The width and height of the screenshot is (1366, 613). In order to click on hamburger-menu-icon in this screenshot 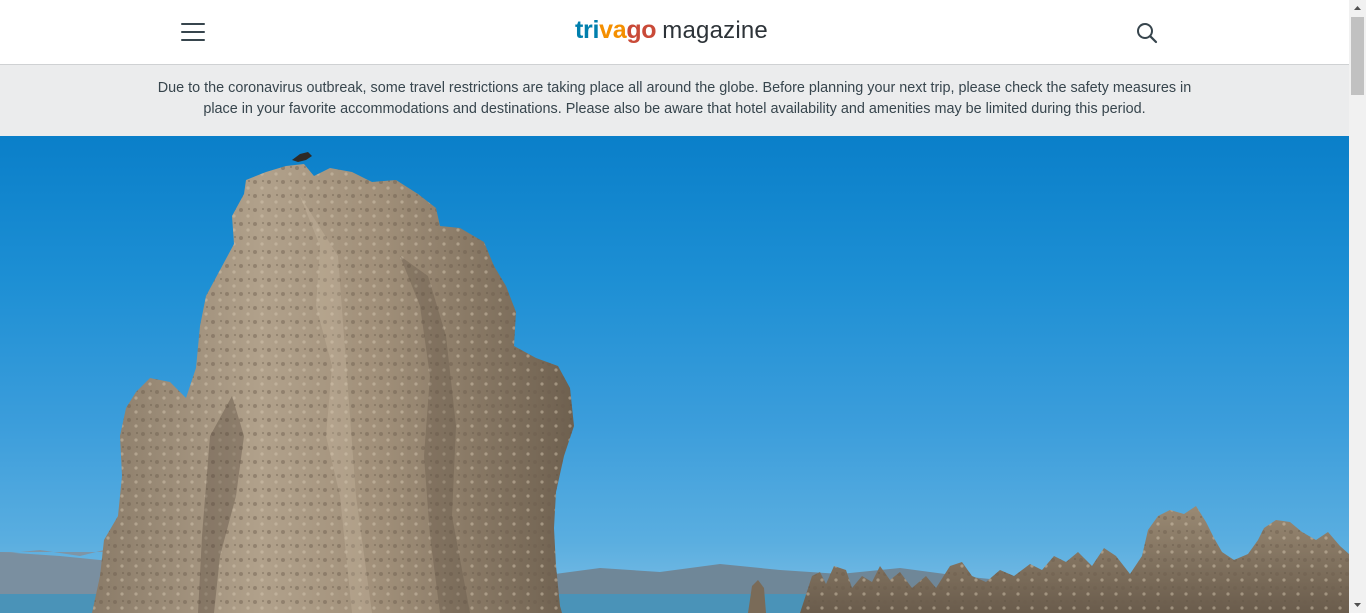, I will do `click(193, 32)`.